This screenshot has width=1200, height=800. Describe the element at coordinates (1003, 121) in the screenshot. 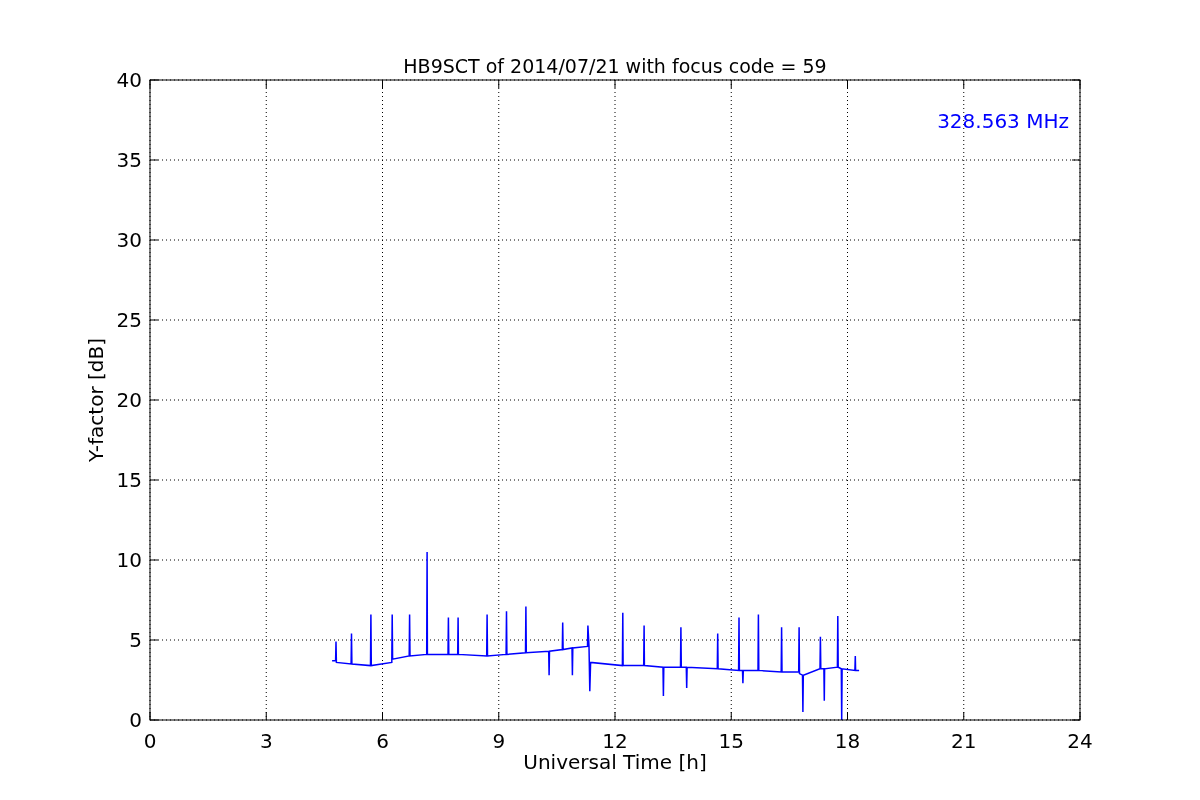

I see `series-label: 328.563 MHz` at that location.